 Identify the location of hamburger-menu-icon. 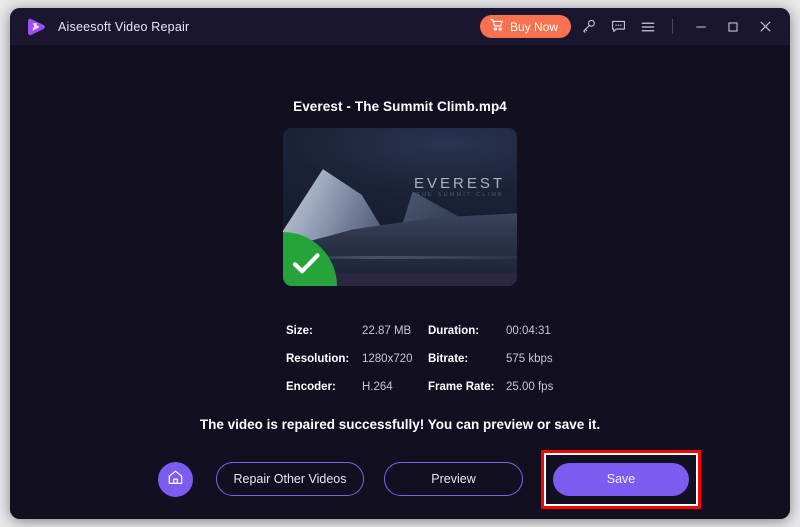
(648, 27).